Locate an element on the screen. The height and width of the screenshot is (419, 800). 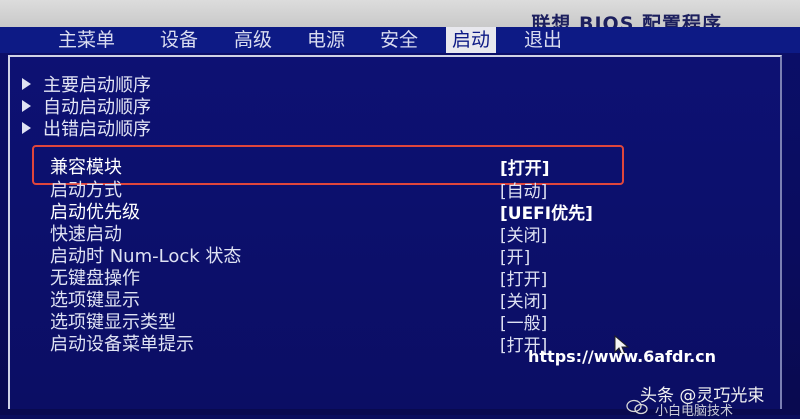
tab-advanced: 高级 is located at coordinates (253, 40).